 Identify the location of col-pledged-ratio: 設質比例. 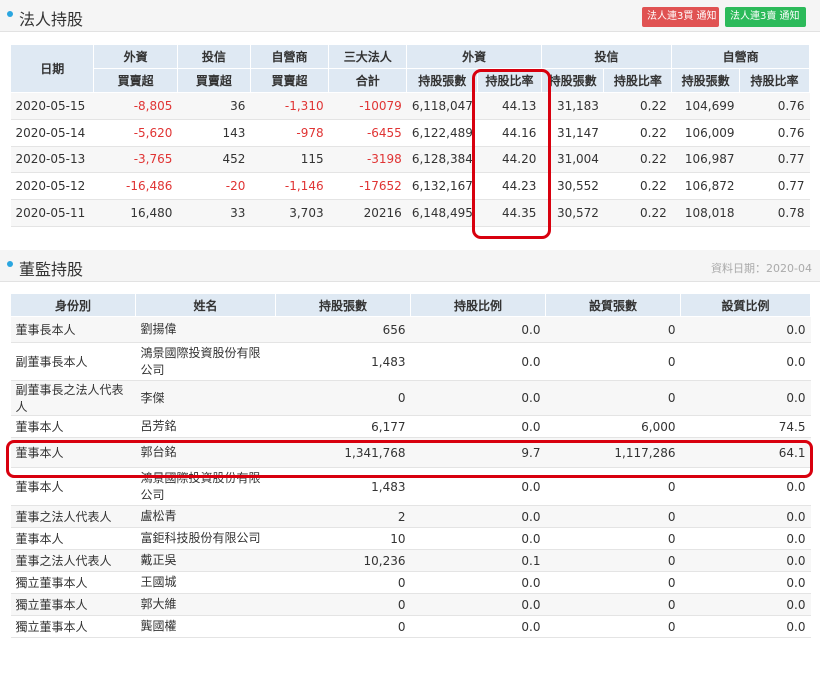
(745, 305).